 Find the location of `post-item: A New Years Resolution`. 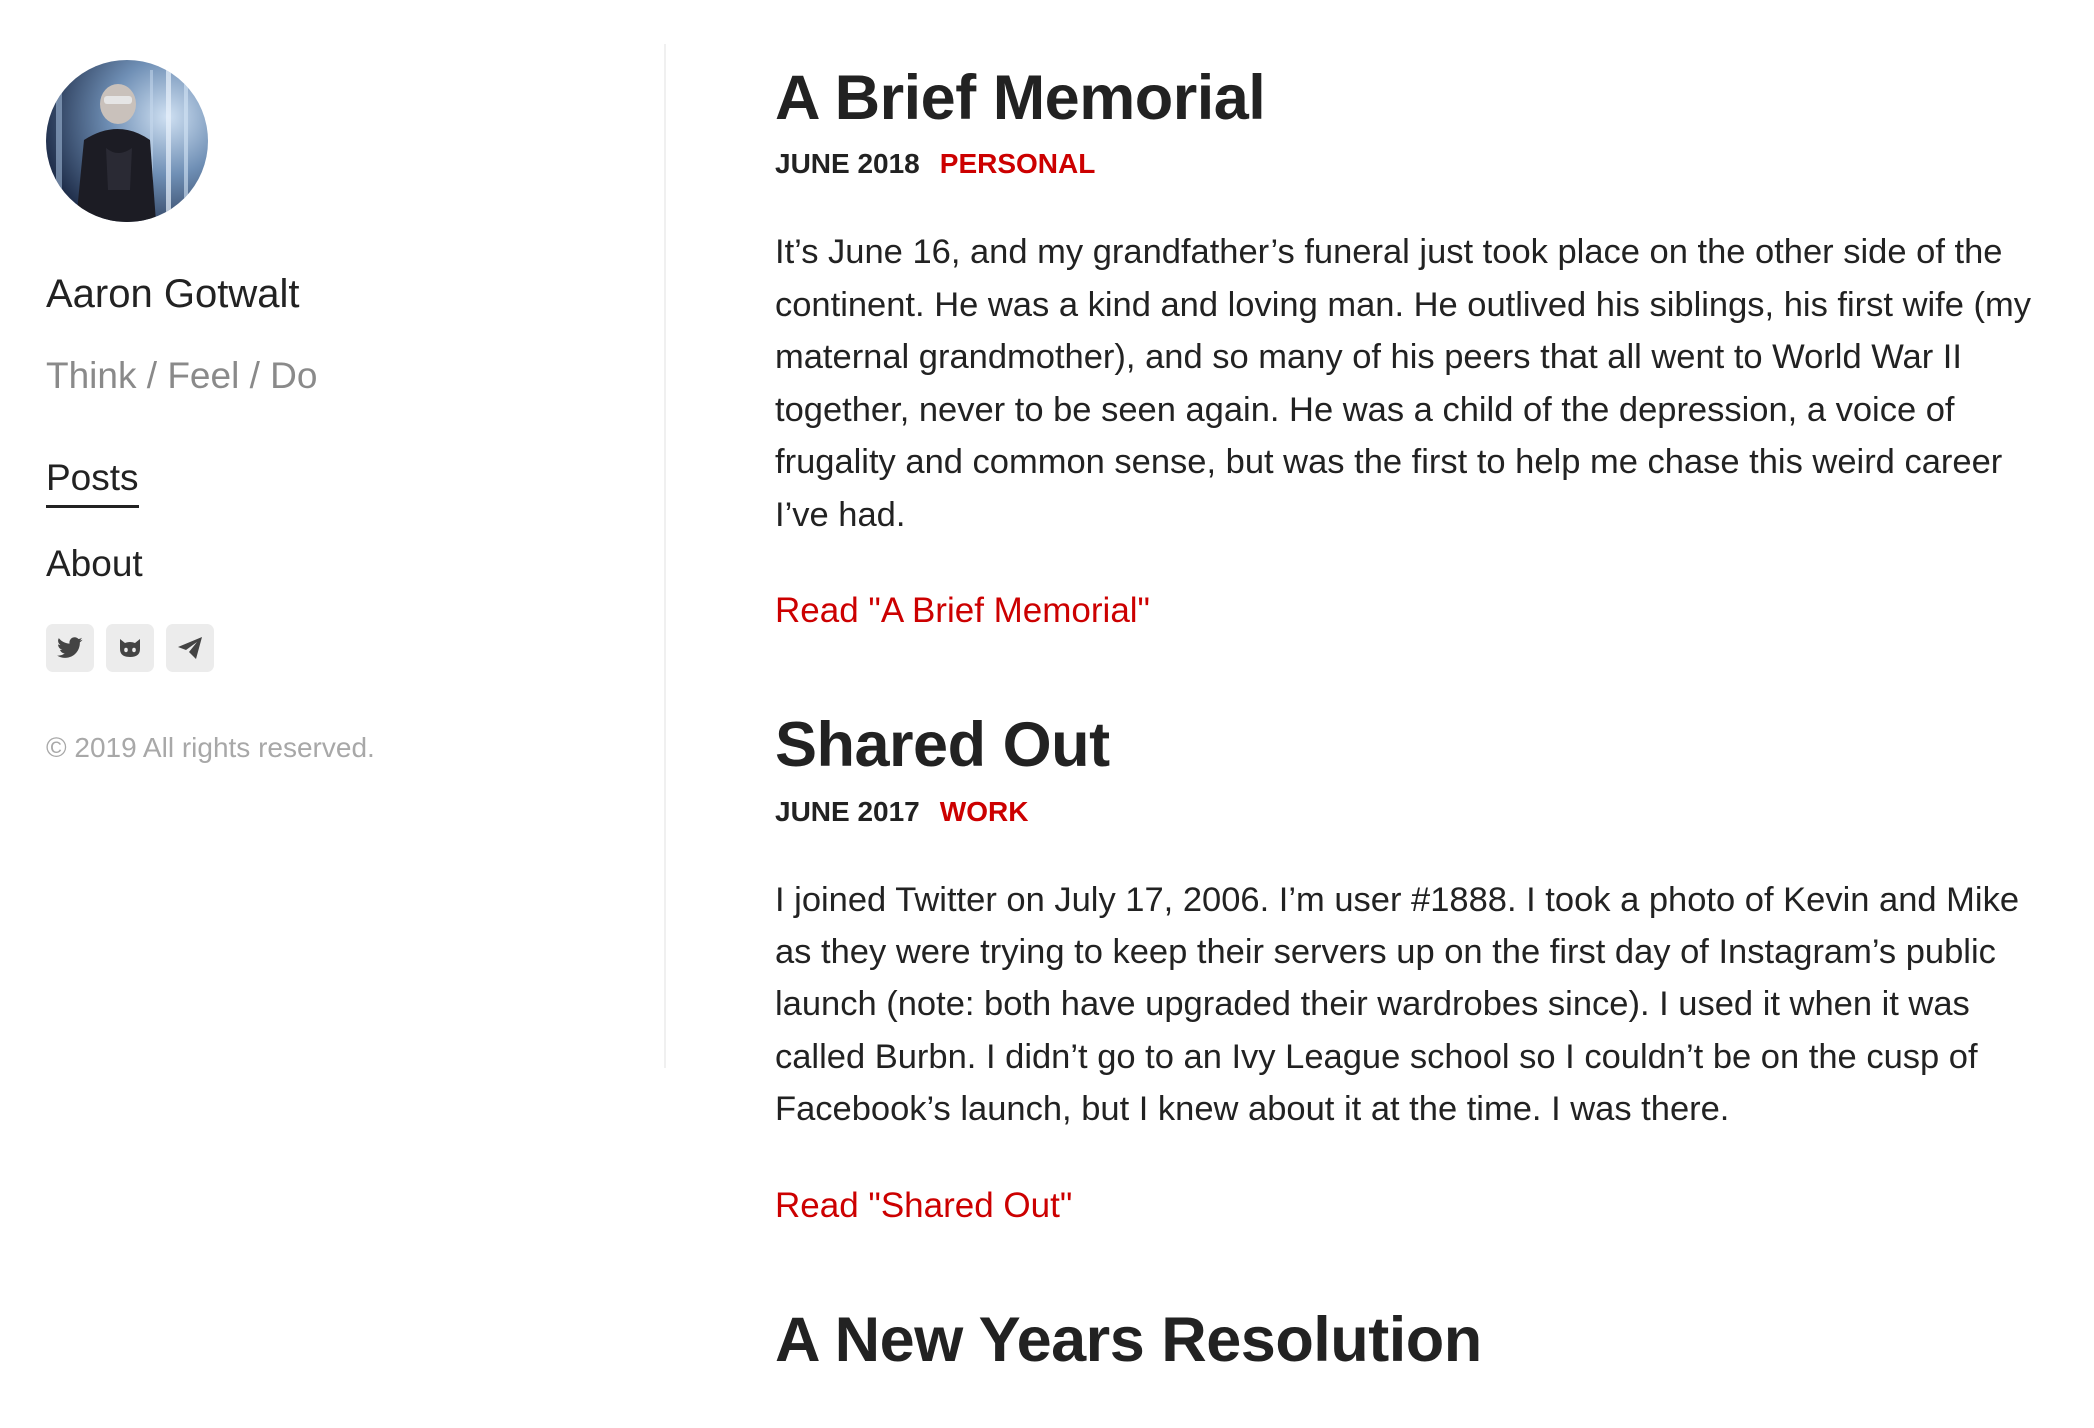

post-item: A New Years Resolution is located at coordinates (1417, 1340).